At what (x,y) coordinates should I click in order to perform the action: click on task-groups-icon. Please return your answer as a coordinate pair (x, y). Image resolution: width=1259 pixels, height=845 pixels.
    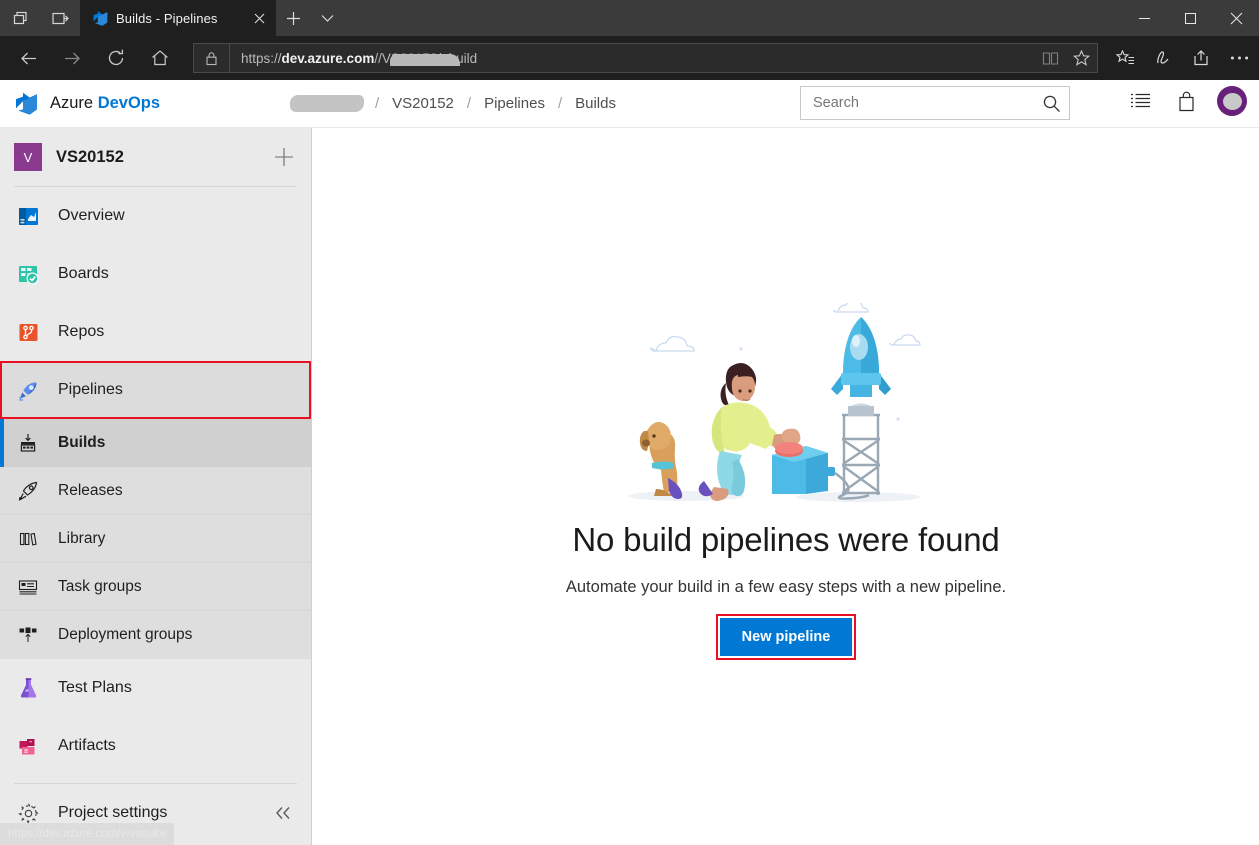
    Looking at the image, I should click on (28, 587).